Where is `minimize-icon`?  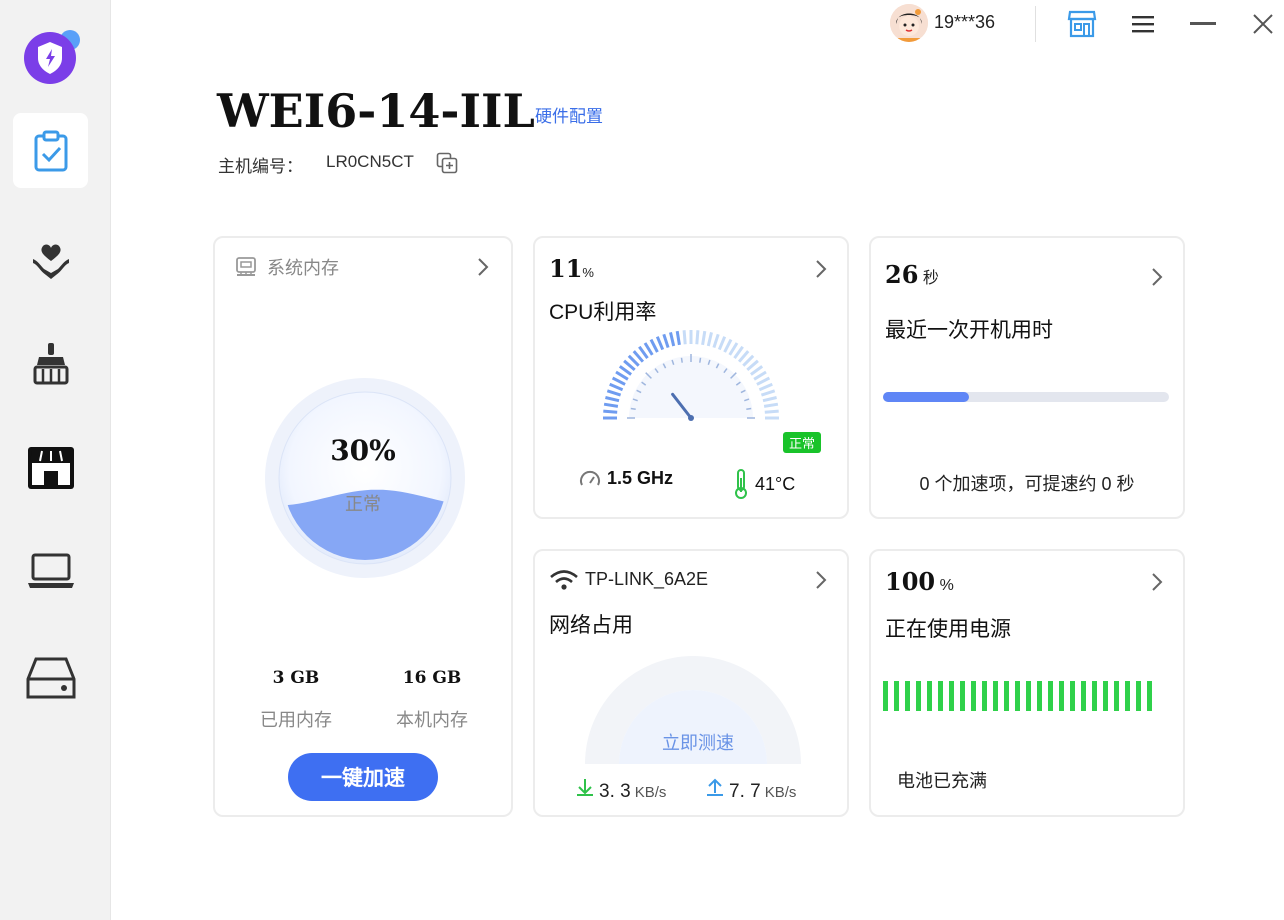 minimize-icon is located at coordinates (1203, 23).